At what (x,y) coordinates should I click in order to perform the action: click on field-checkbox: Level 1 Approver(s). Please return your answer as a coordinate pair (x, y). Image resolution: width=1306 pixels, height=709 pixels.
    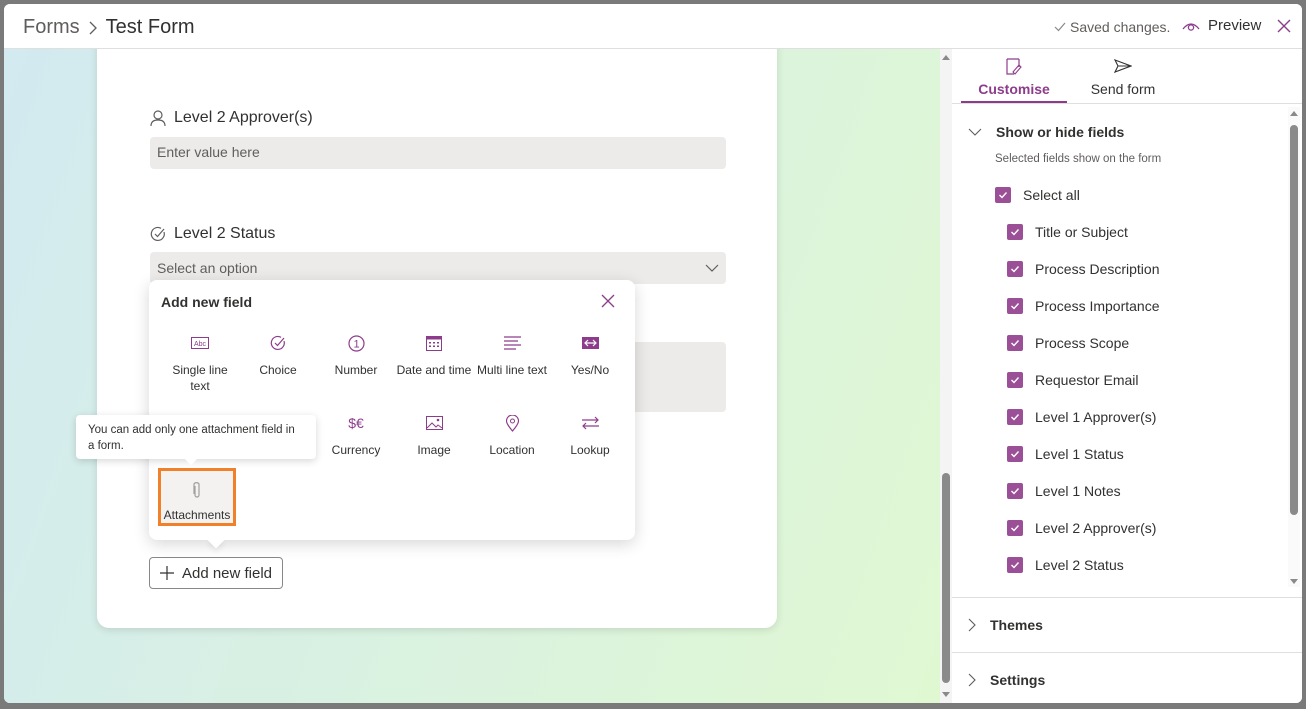
    Looking at the image, I should click on (1081, 417).